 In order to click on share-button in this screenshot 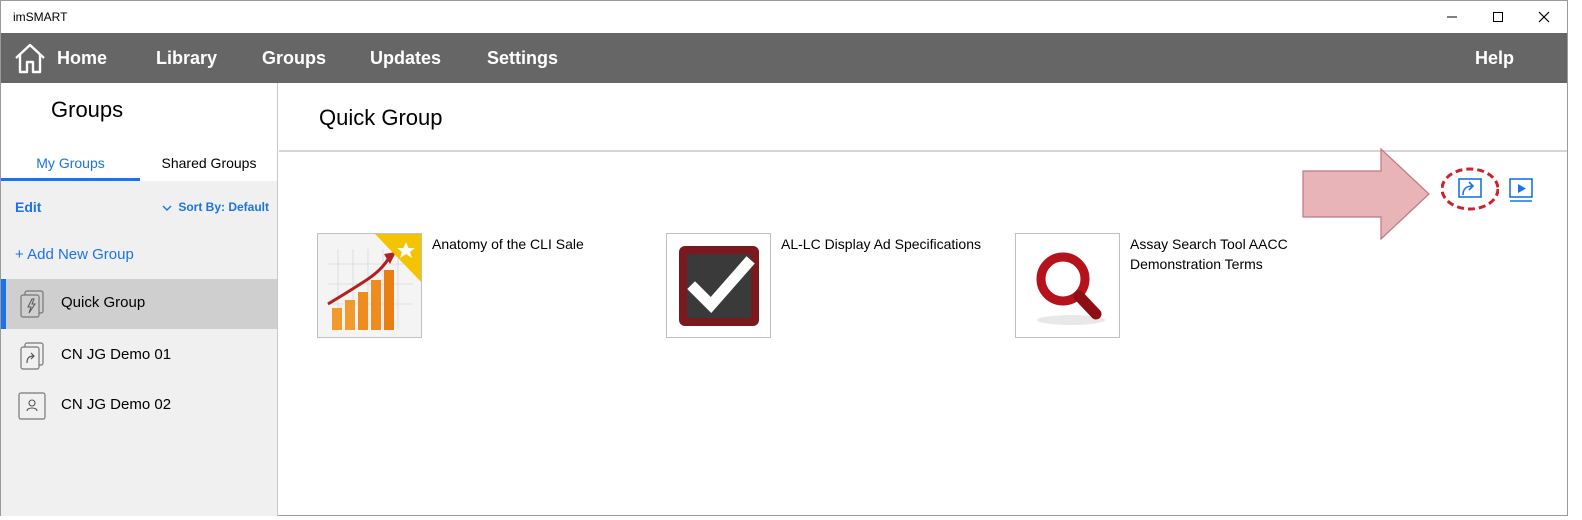, I will do `click(1470, 189)`.